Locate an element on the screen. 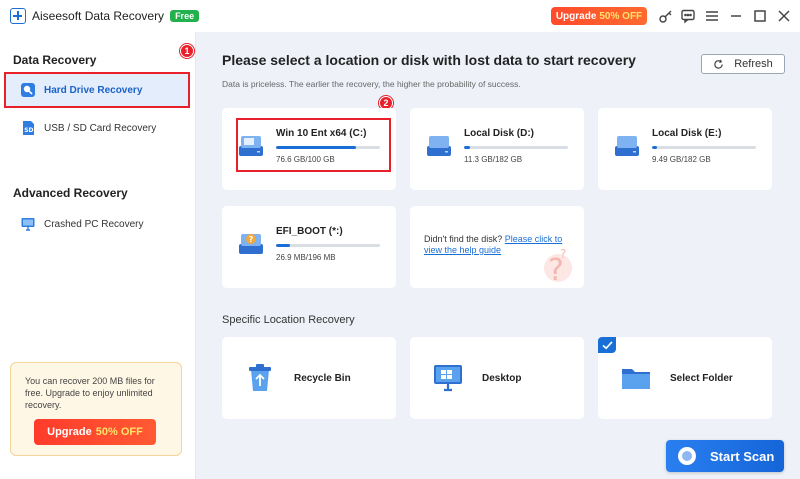 This screenshot has width=800, height=479. question-mark-icon: ? ? is located at coordinates (558, 265).